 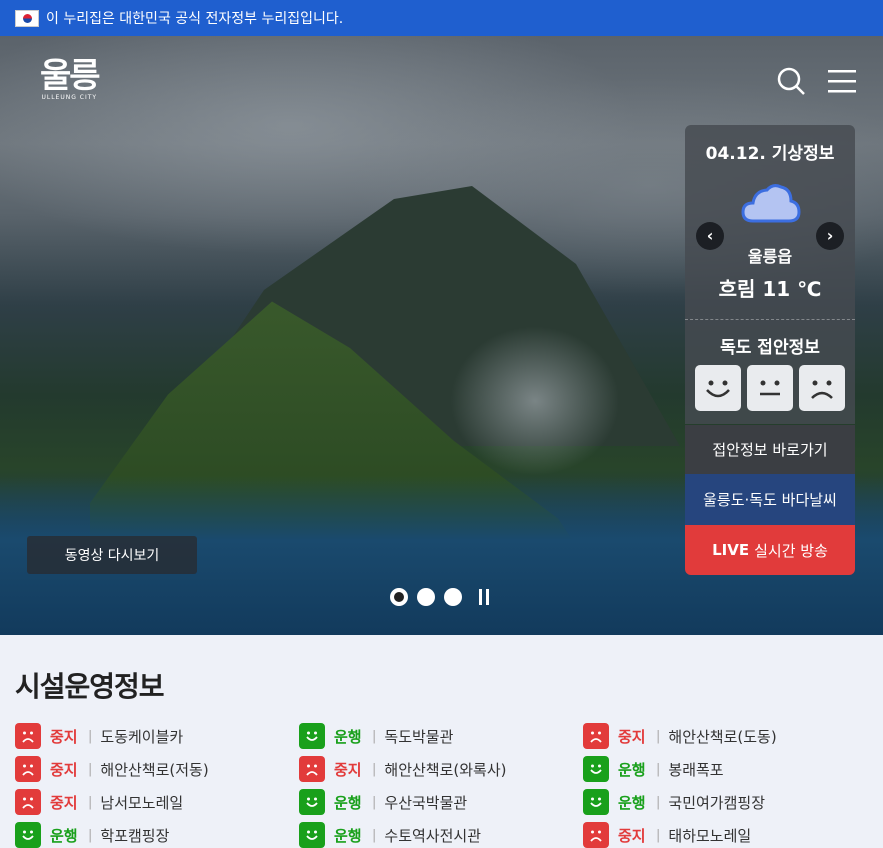 What do you see at coordinates (722, 736) in the screenshot?
I see `facility-name: 해안산책로(도동)` at bounding box center [722, 736].